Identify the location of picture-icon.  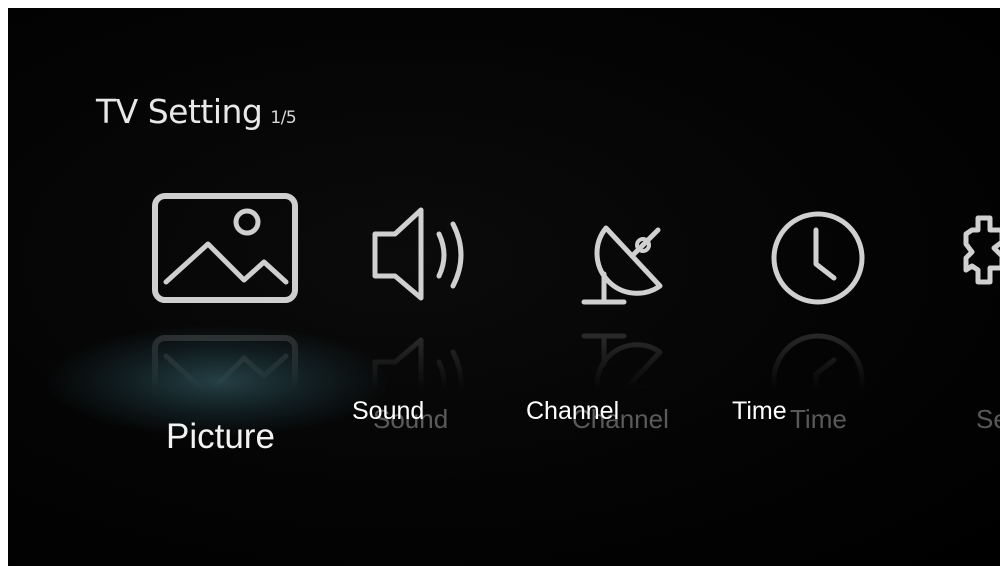
(225, 248).